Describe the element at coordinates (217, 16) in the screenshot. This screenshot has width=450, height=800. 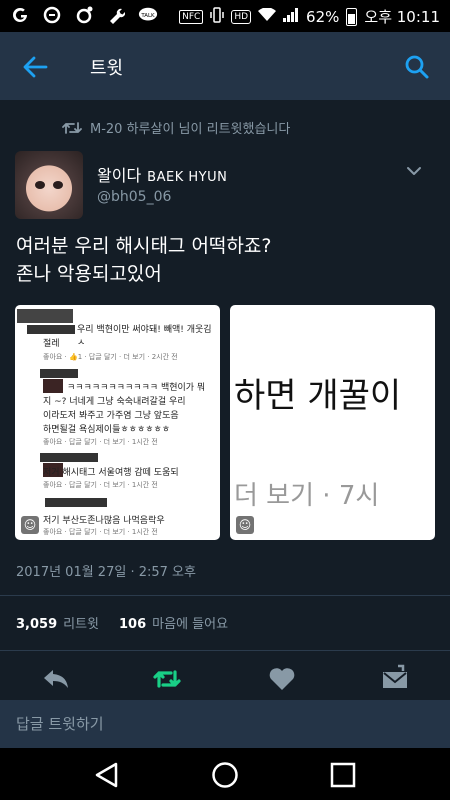
I see `vibrate-icon` at that location.